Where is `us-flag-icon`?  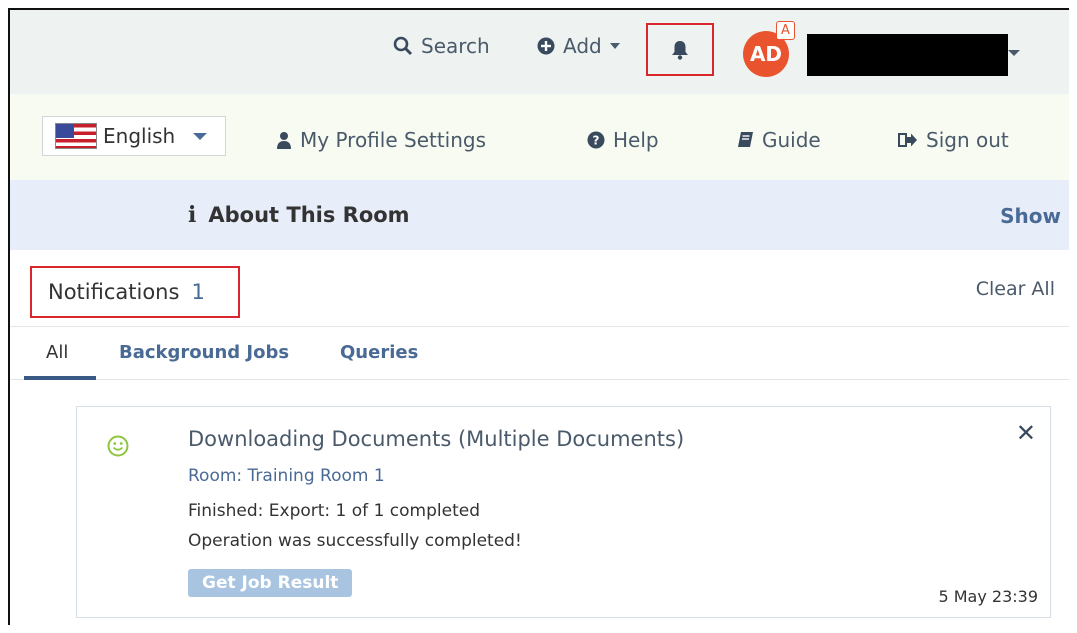 us-flag-icon is located at coordinates (76, 136).